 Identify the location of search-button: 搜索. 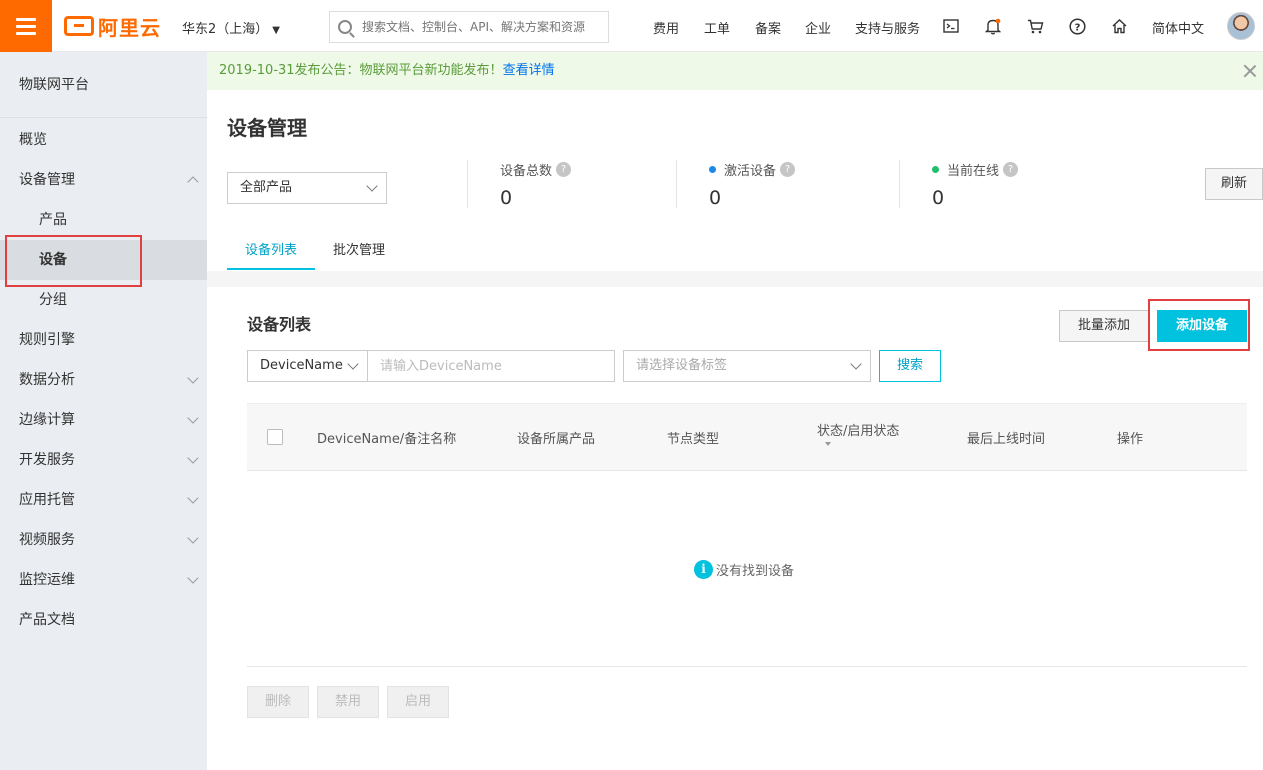
(910, 366).